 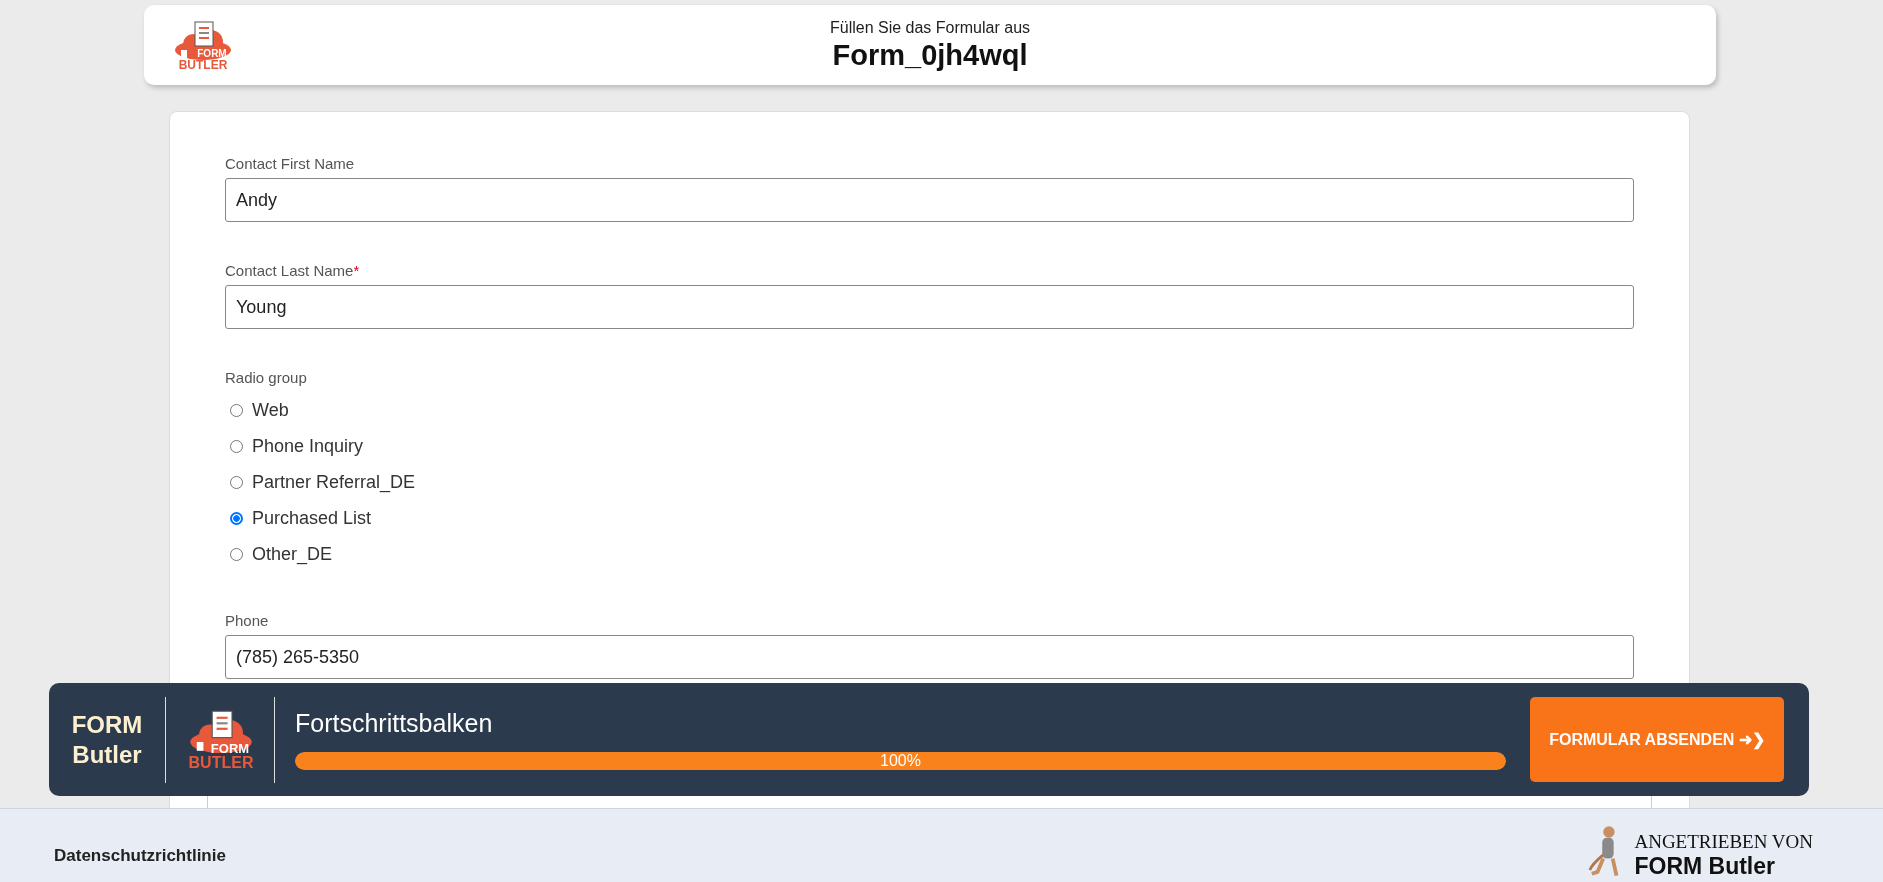 I want to click on form-subtitle: Füllen Sie das Formular aus, so click(x=930, y=27).